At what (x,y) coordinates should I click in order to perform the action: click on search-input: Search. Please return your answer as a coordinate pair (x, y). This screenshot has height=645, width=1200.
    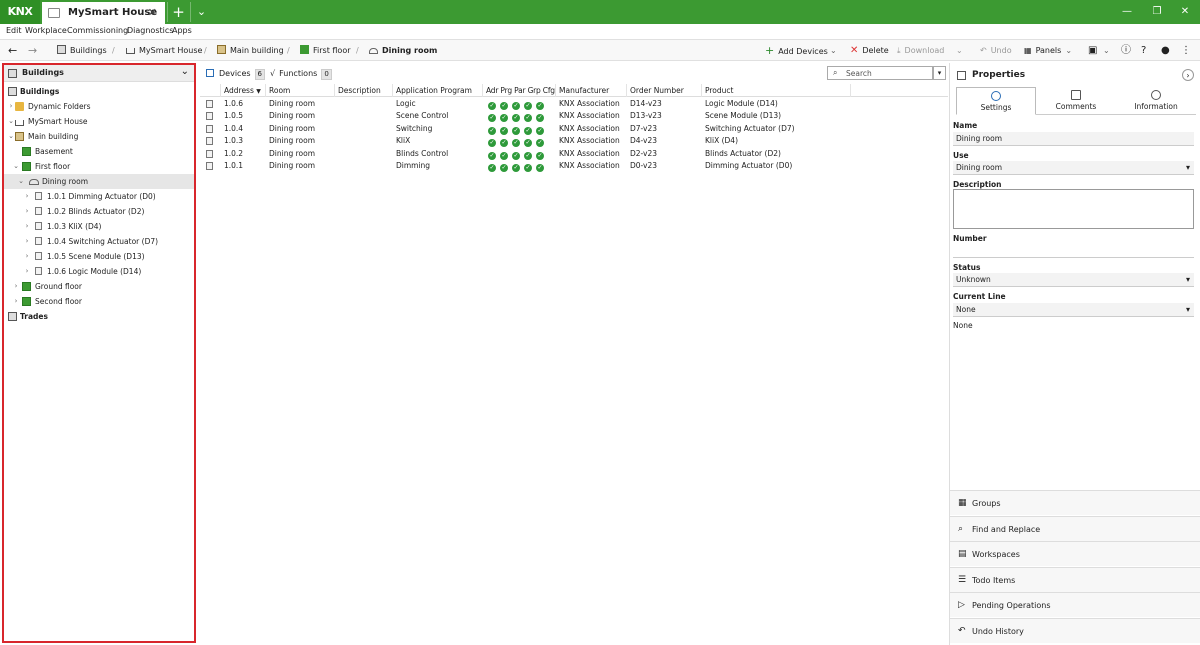
    Looking at the image, I should click on (859, 73).